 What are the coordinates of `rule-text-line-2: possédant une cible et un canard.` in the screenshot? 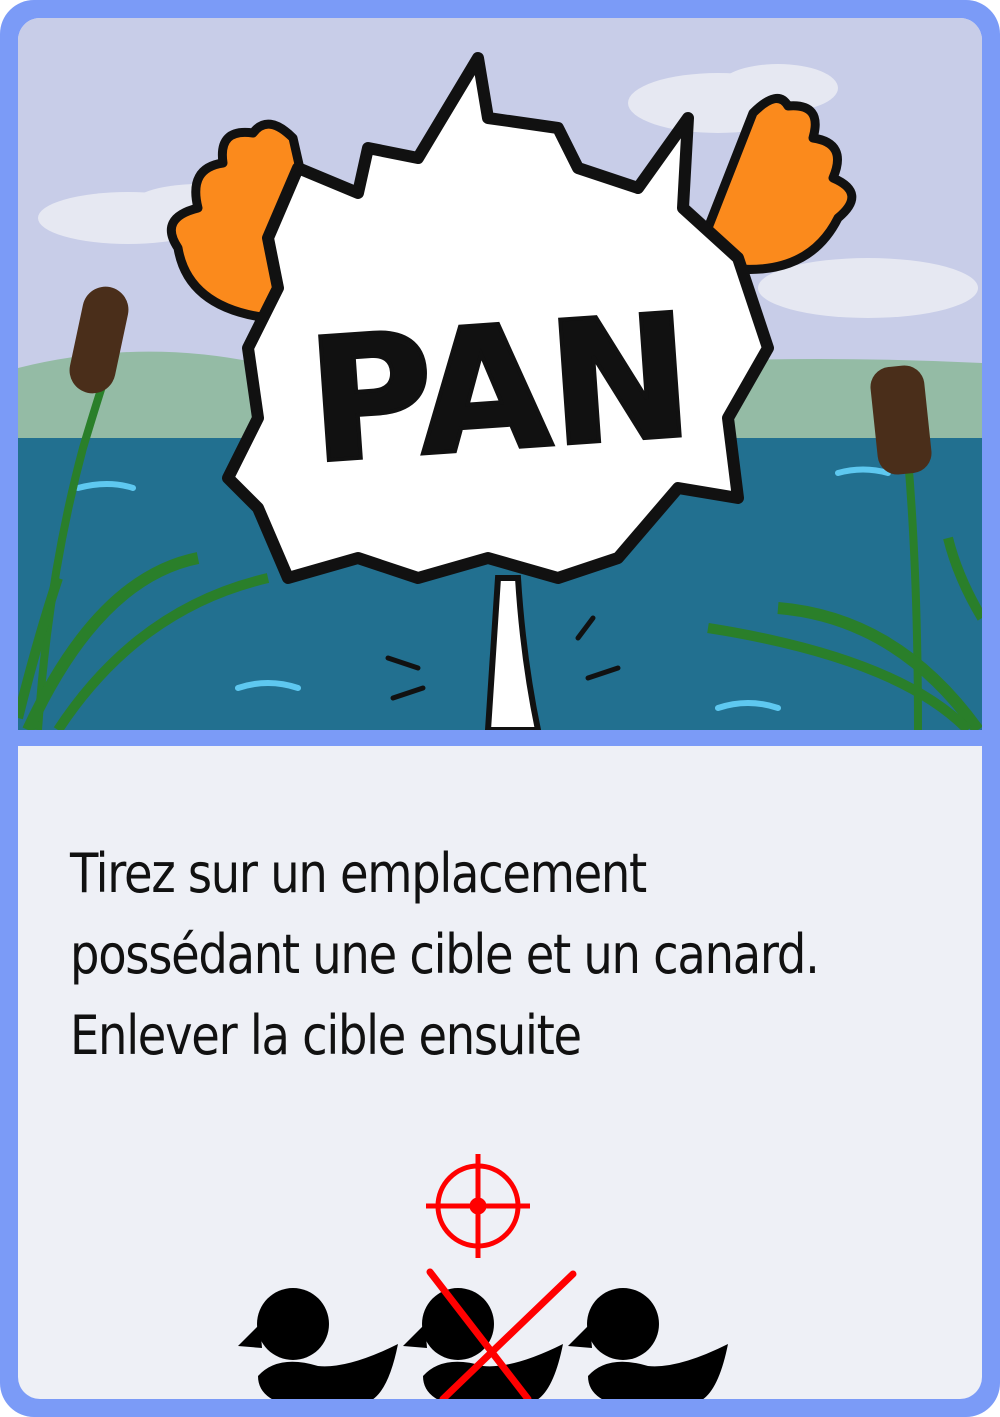 It's located at (445, 954).